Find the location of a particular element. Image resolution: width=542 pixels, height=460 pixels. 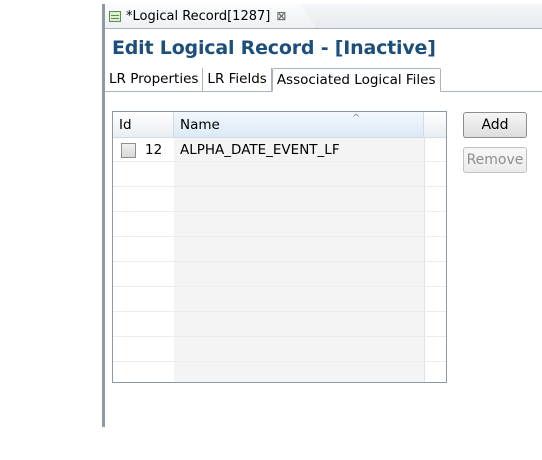

row-checkbox is located at coordinates (128, 150).